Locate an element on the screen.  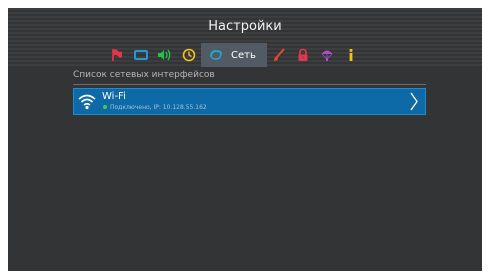
tab-info is located at coordinates (351, 55).